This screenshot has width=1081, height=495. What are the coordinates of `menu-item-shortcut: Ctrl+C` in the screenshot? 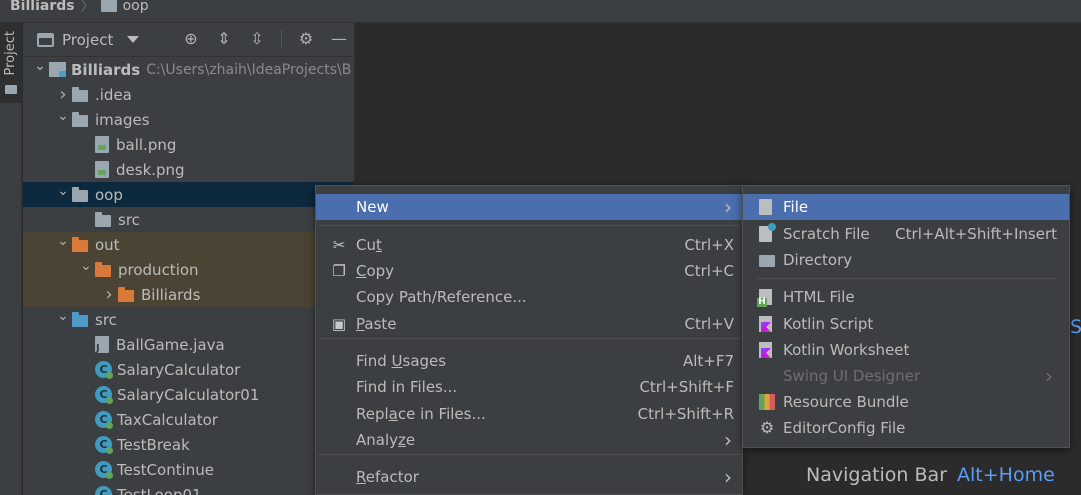 It's located at (709, 271).